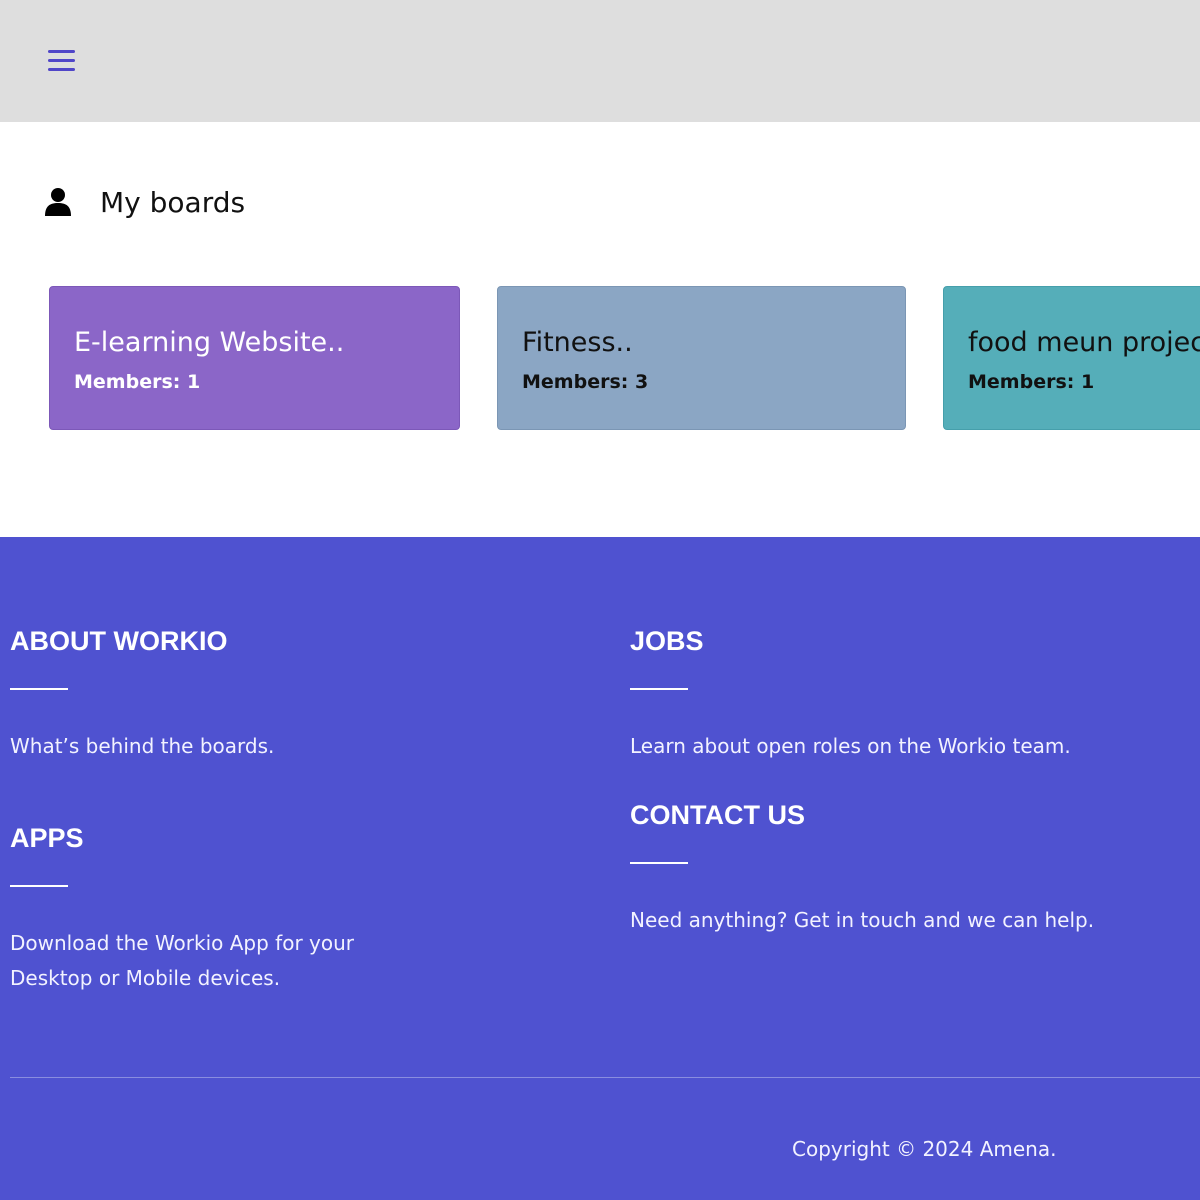 This screenshot has height=1200, width=1200. What do you see at coordinates (924, 1149) in the screenshot?
I see `copyright-text: Copyright © 2024 Amena.` at bounding box center [924, 1149].